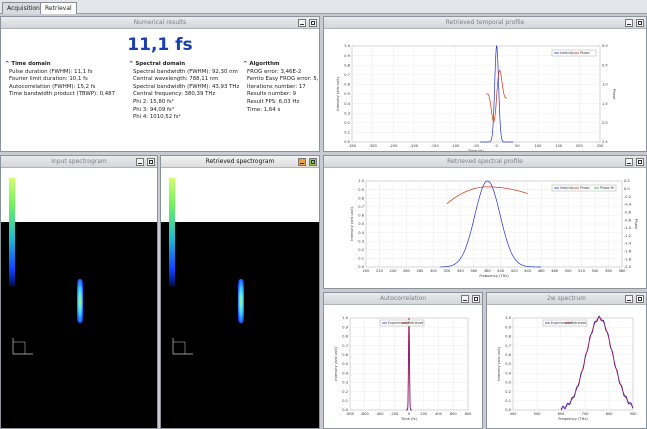  Describe the element at coordinates (186, 86) in the screenshot. I see `spectral-domain-line: Spectral bandwidth (FWHM): 43,93 THz` at that location.